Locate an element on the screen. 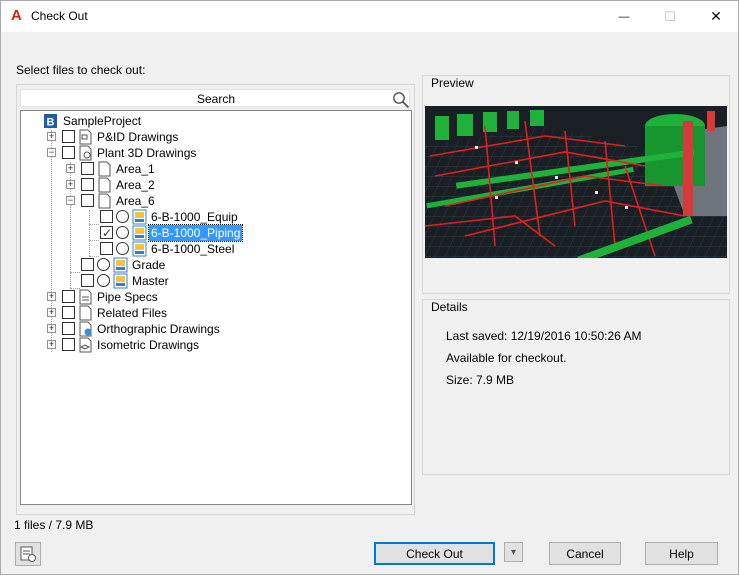 This screenshot has height=575, width=739. plant-3d-drawings-icon is located at coordinates (85, 153).